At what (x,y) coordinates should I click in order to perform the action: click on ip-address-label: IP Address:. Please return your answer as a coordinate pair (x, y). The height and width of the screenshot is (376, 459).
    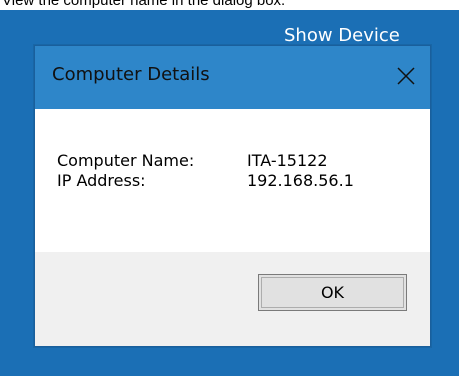
    Looking at the image, I should click on (101, 180).